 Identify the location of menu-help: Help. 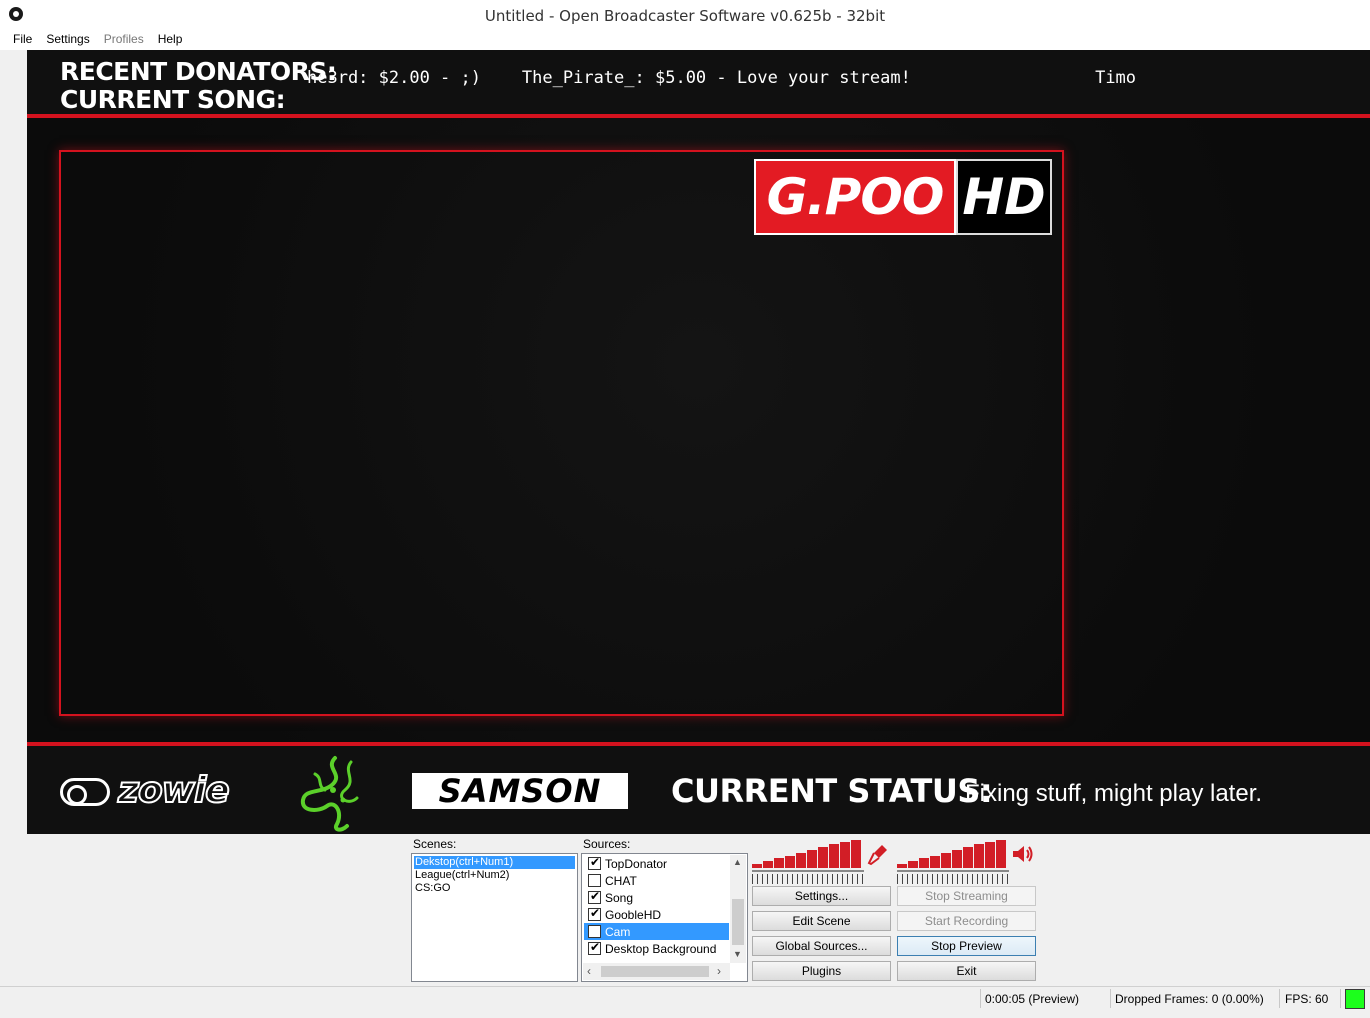
(170, 40).